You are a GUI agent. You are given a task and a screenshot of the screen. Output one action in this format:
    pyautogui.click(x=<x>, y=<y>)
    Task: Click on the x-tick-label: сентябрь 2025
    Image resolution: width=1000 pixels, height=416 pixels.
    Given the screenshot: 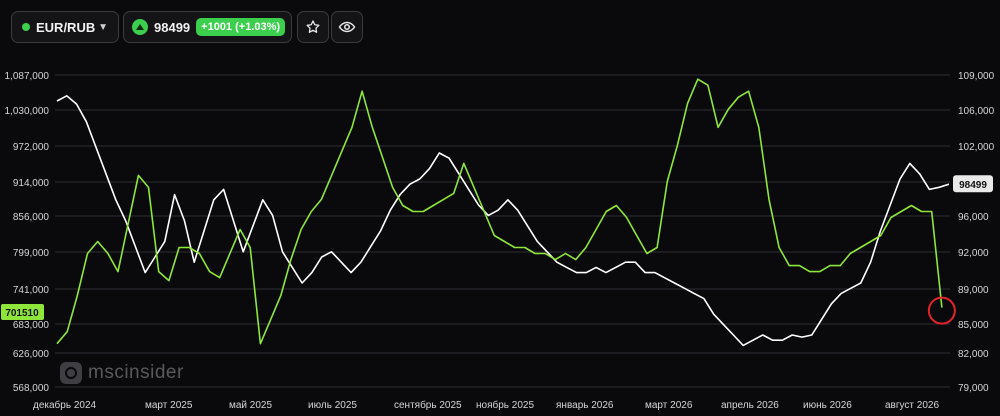 What is the action you would take?
    pyautogui.click(x=428, y=405)
    